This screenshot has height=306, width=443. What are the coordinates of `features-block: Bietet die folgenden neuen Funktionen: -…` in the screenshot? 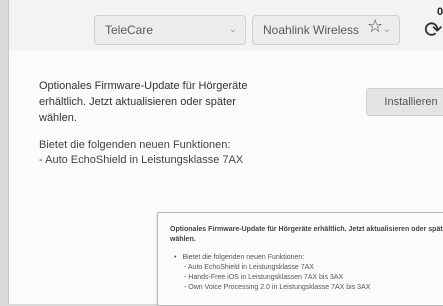 It's located at (169, 153).